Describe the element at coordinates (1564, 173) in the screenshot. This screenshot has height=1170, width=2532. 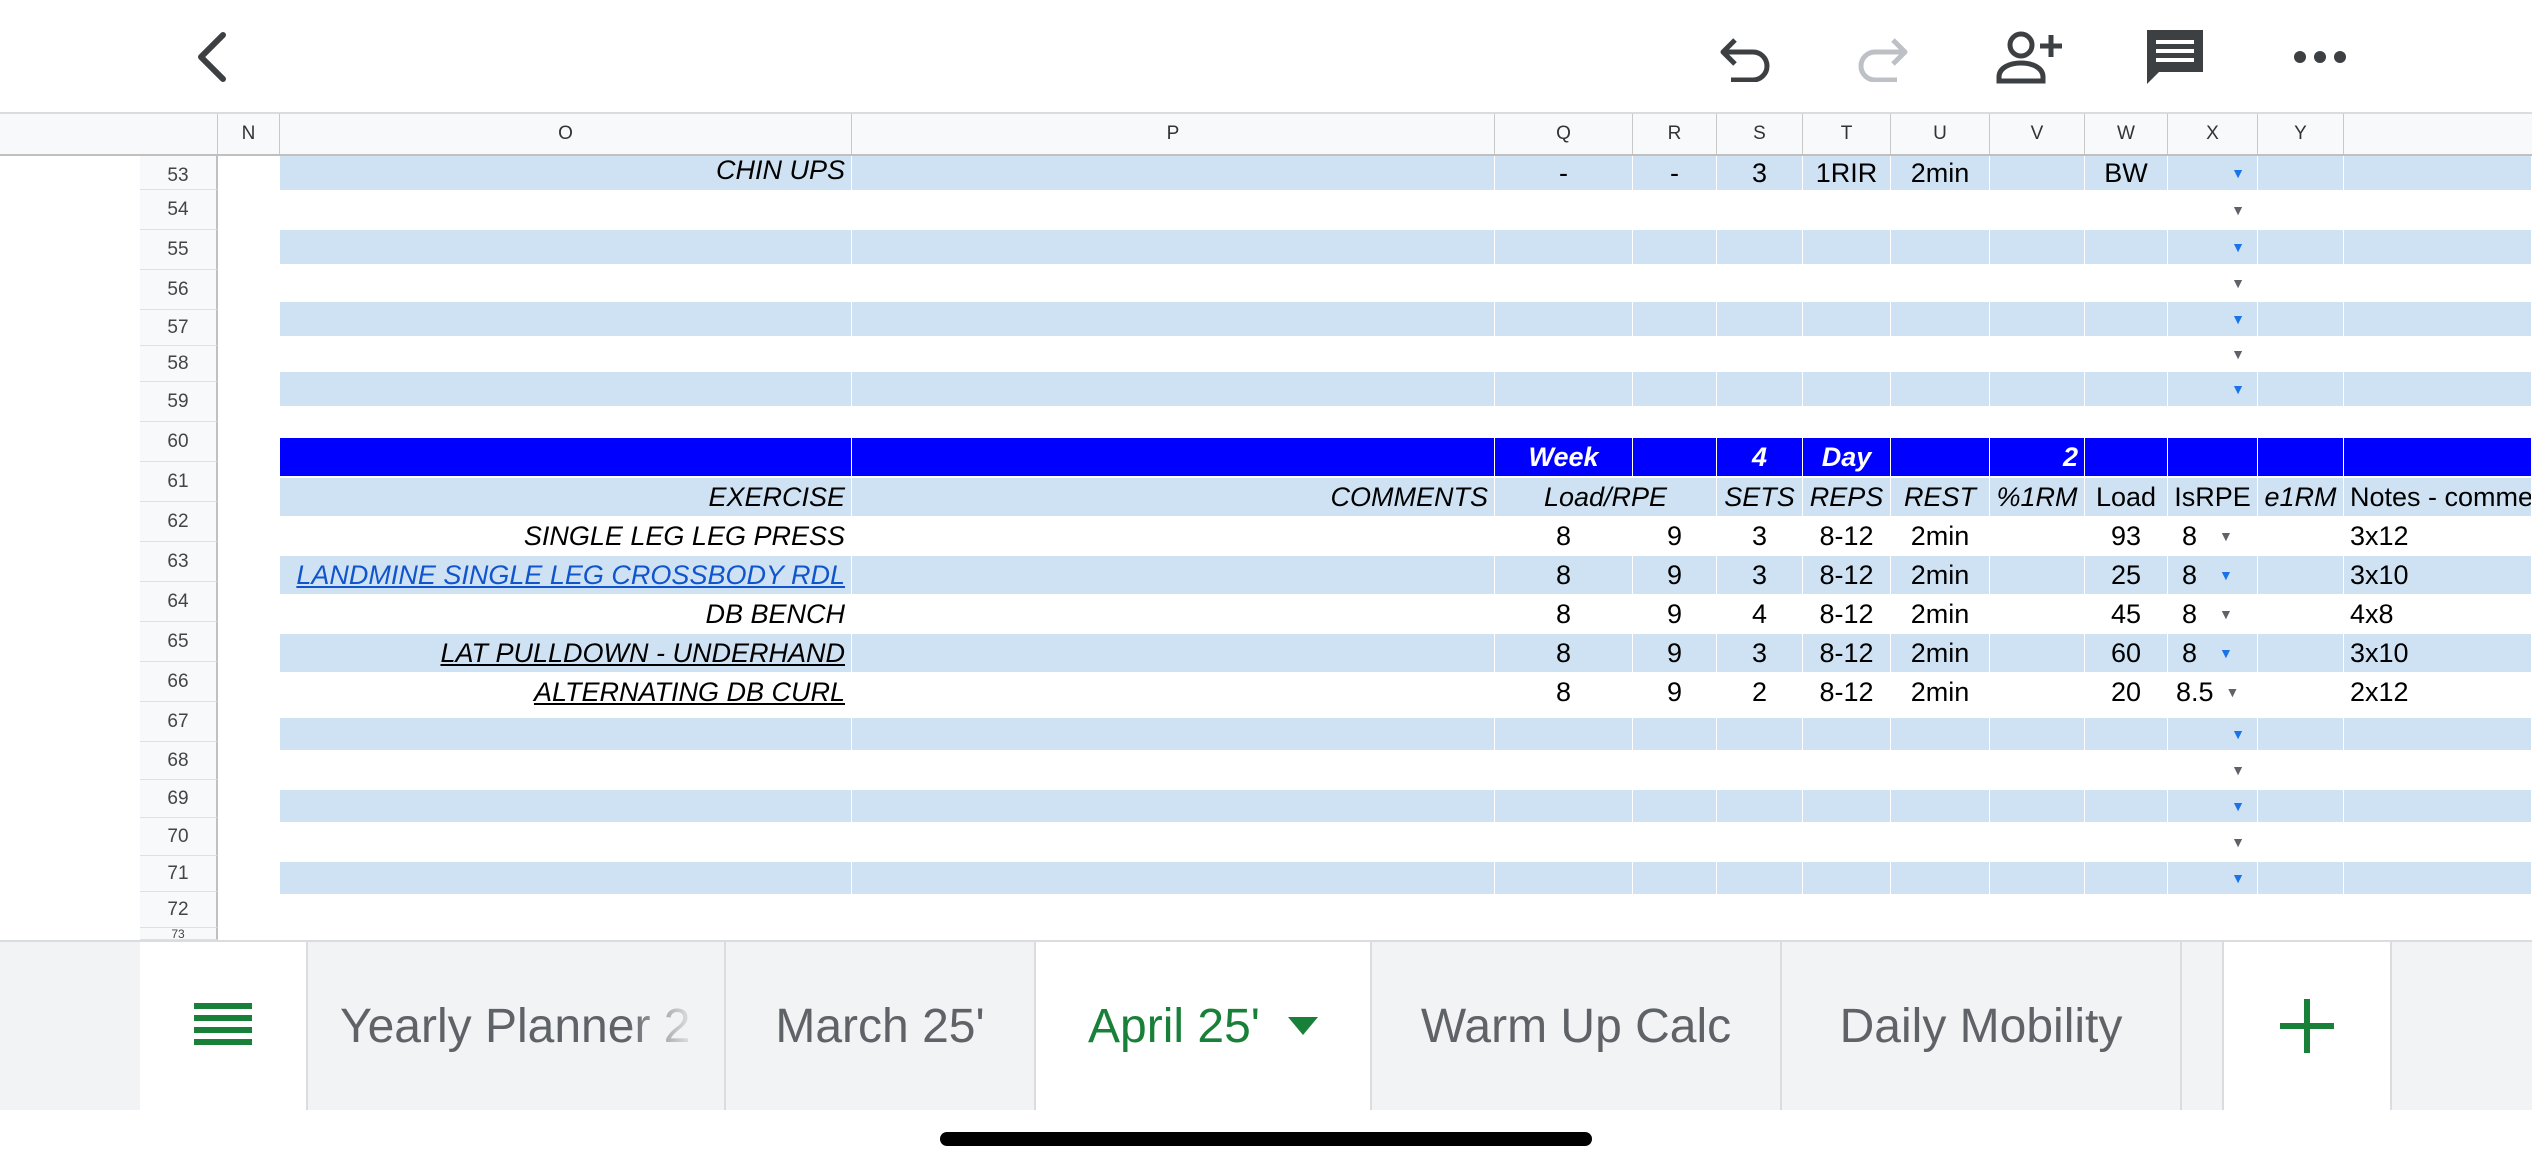
I see `load-rpe-cell: -` at that location.